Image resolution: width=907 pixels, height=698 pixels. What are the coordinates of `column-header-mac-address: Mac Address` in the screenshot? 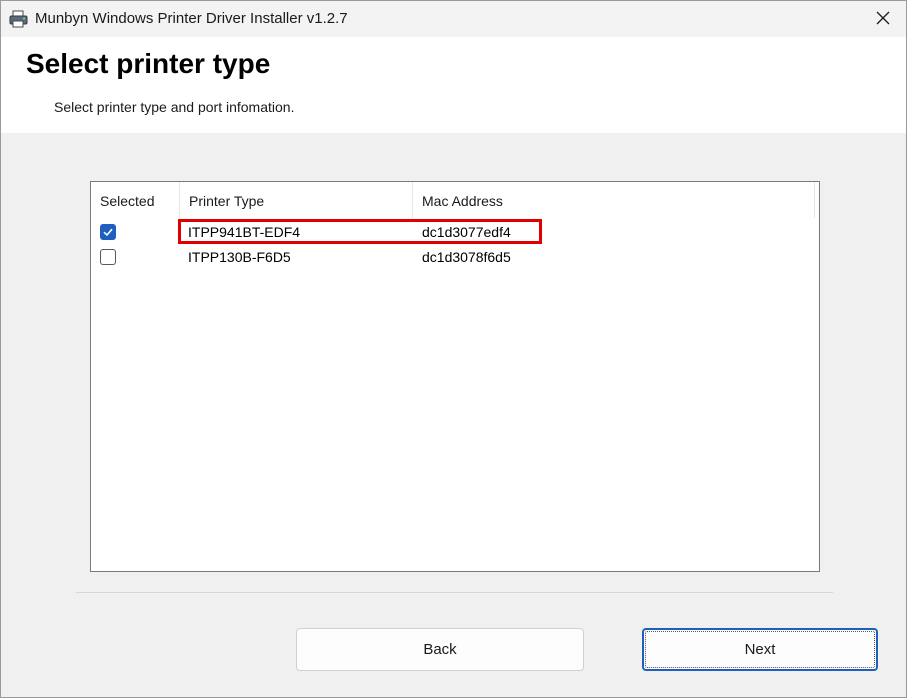 It's located at (614, 200).